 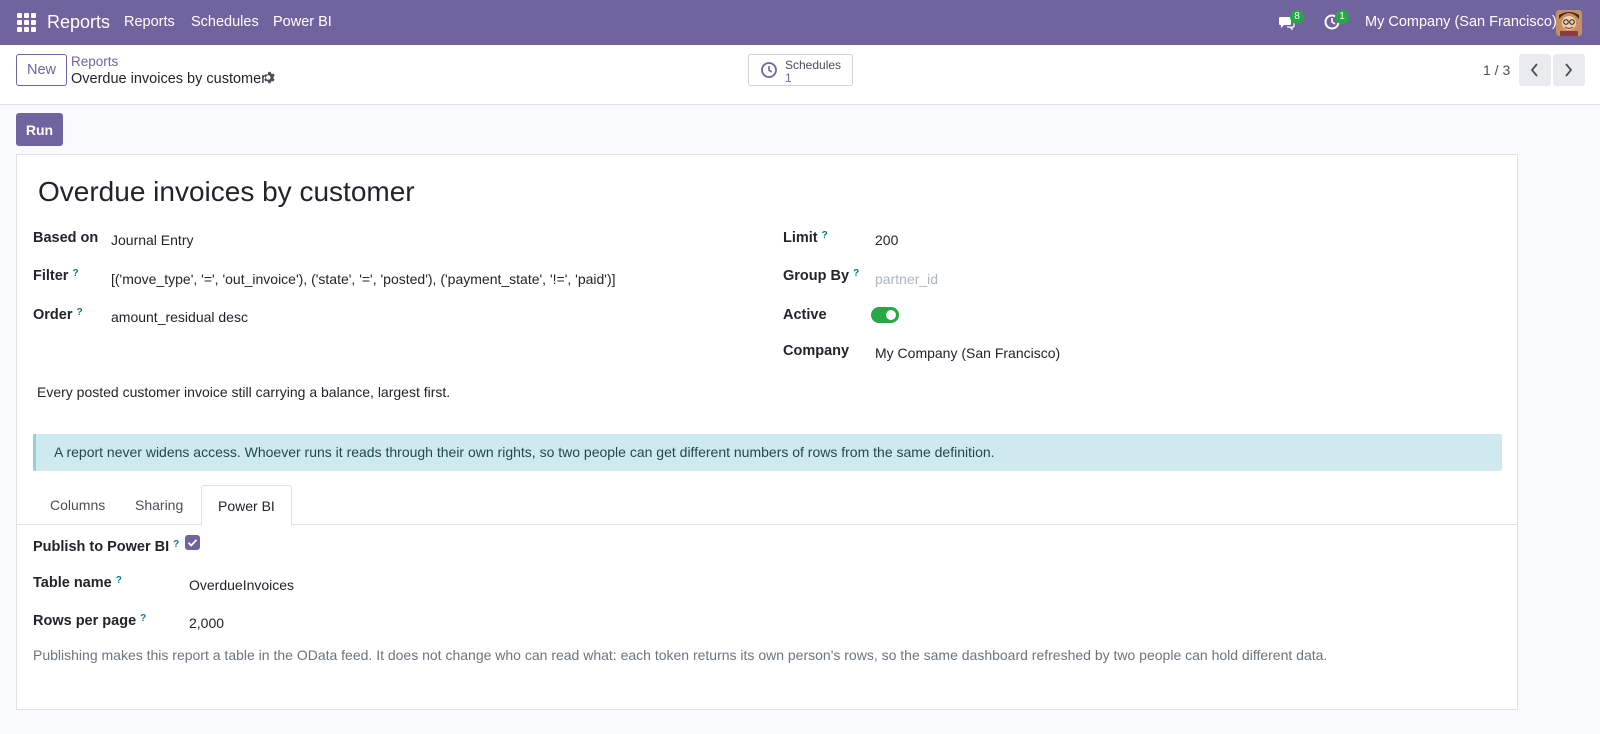 I want to click on record-title: Overdue invoices by customer, so click(x=226, y=192).